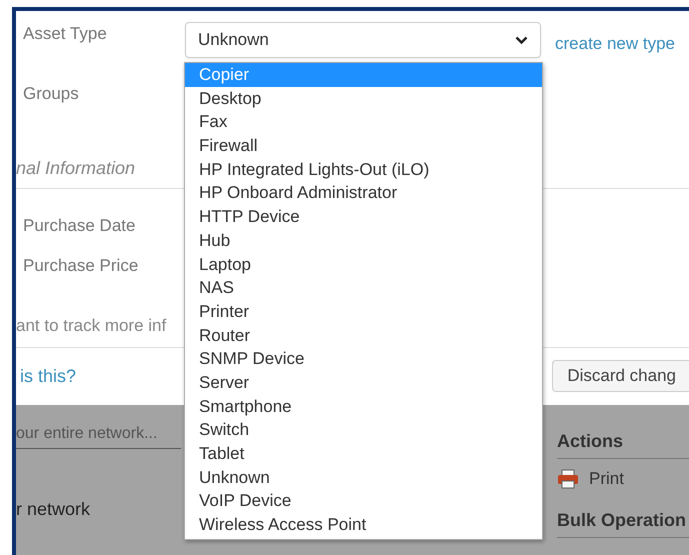 The image size is (689, 555). Describe the element at coordinates (620, 376) in the screenshot. I see `discard-button: Discard chang` at that location.